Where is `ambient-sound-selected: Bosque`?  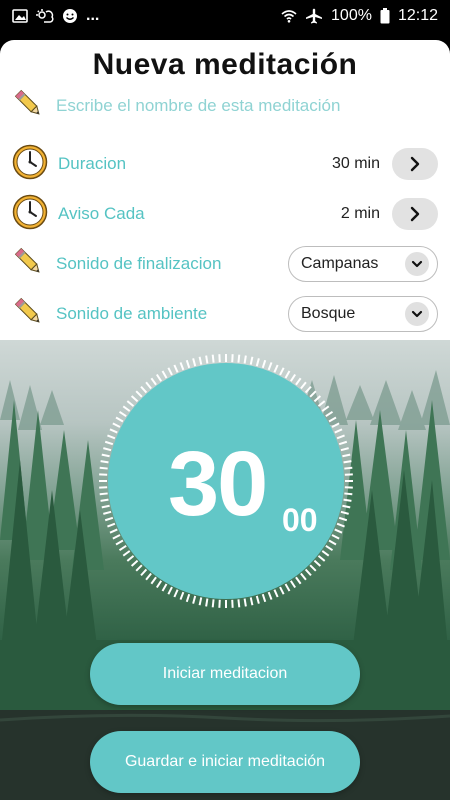 ambient-sound-selected: Bosque is located at coordinates (328, 313).